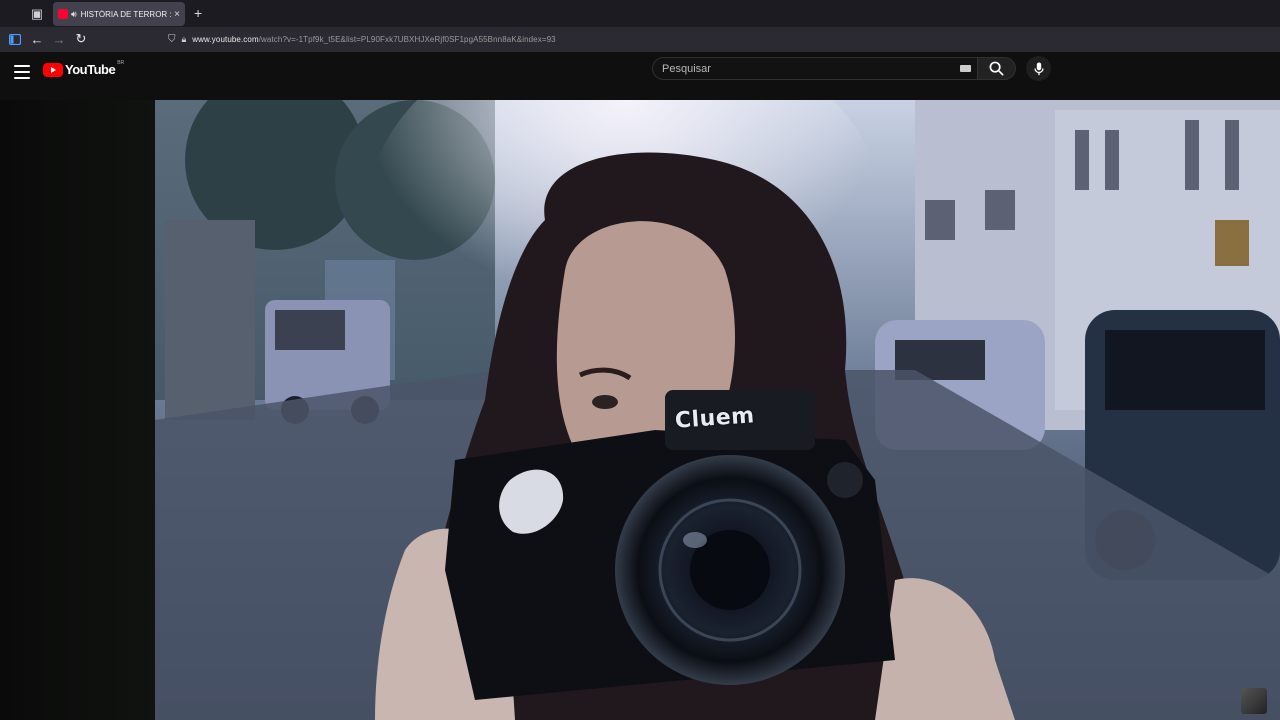 Image resolution: width=1280 pixels, height=720 pixels. Describe the element at coordinates (125, 14) in the screenshot. I see `tab-title: HISTÓRIA DE TERROR : A C` at that location.